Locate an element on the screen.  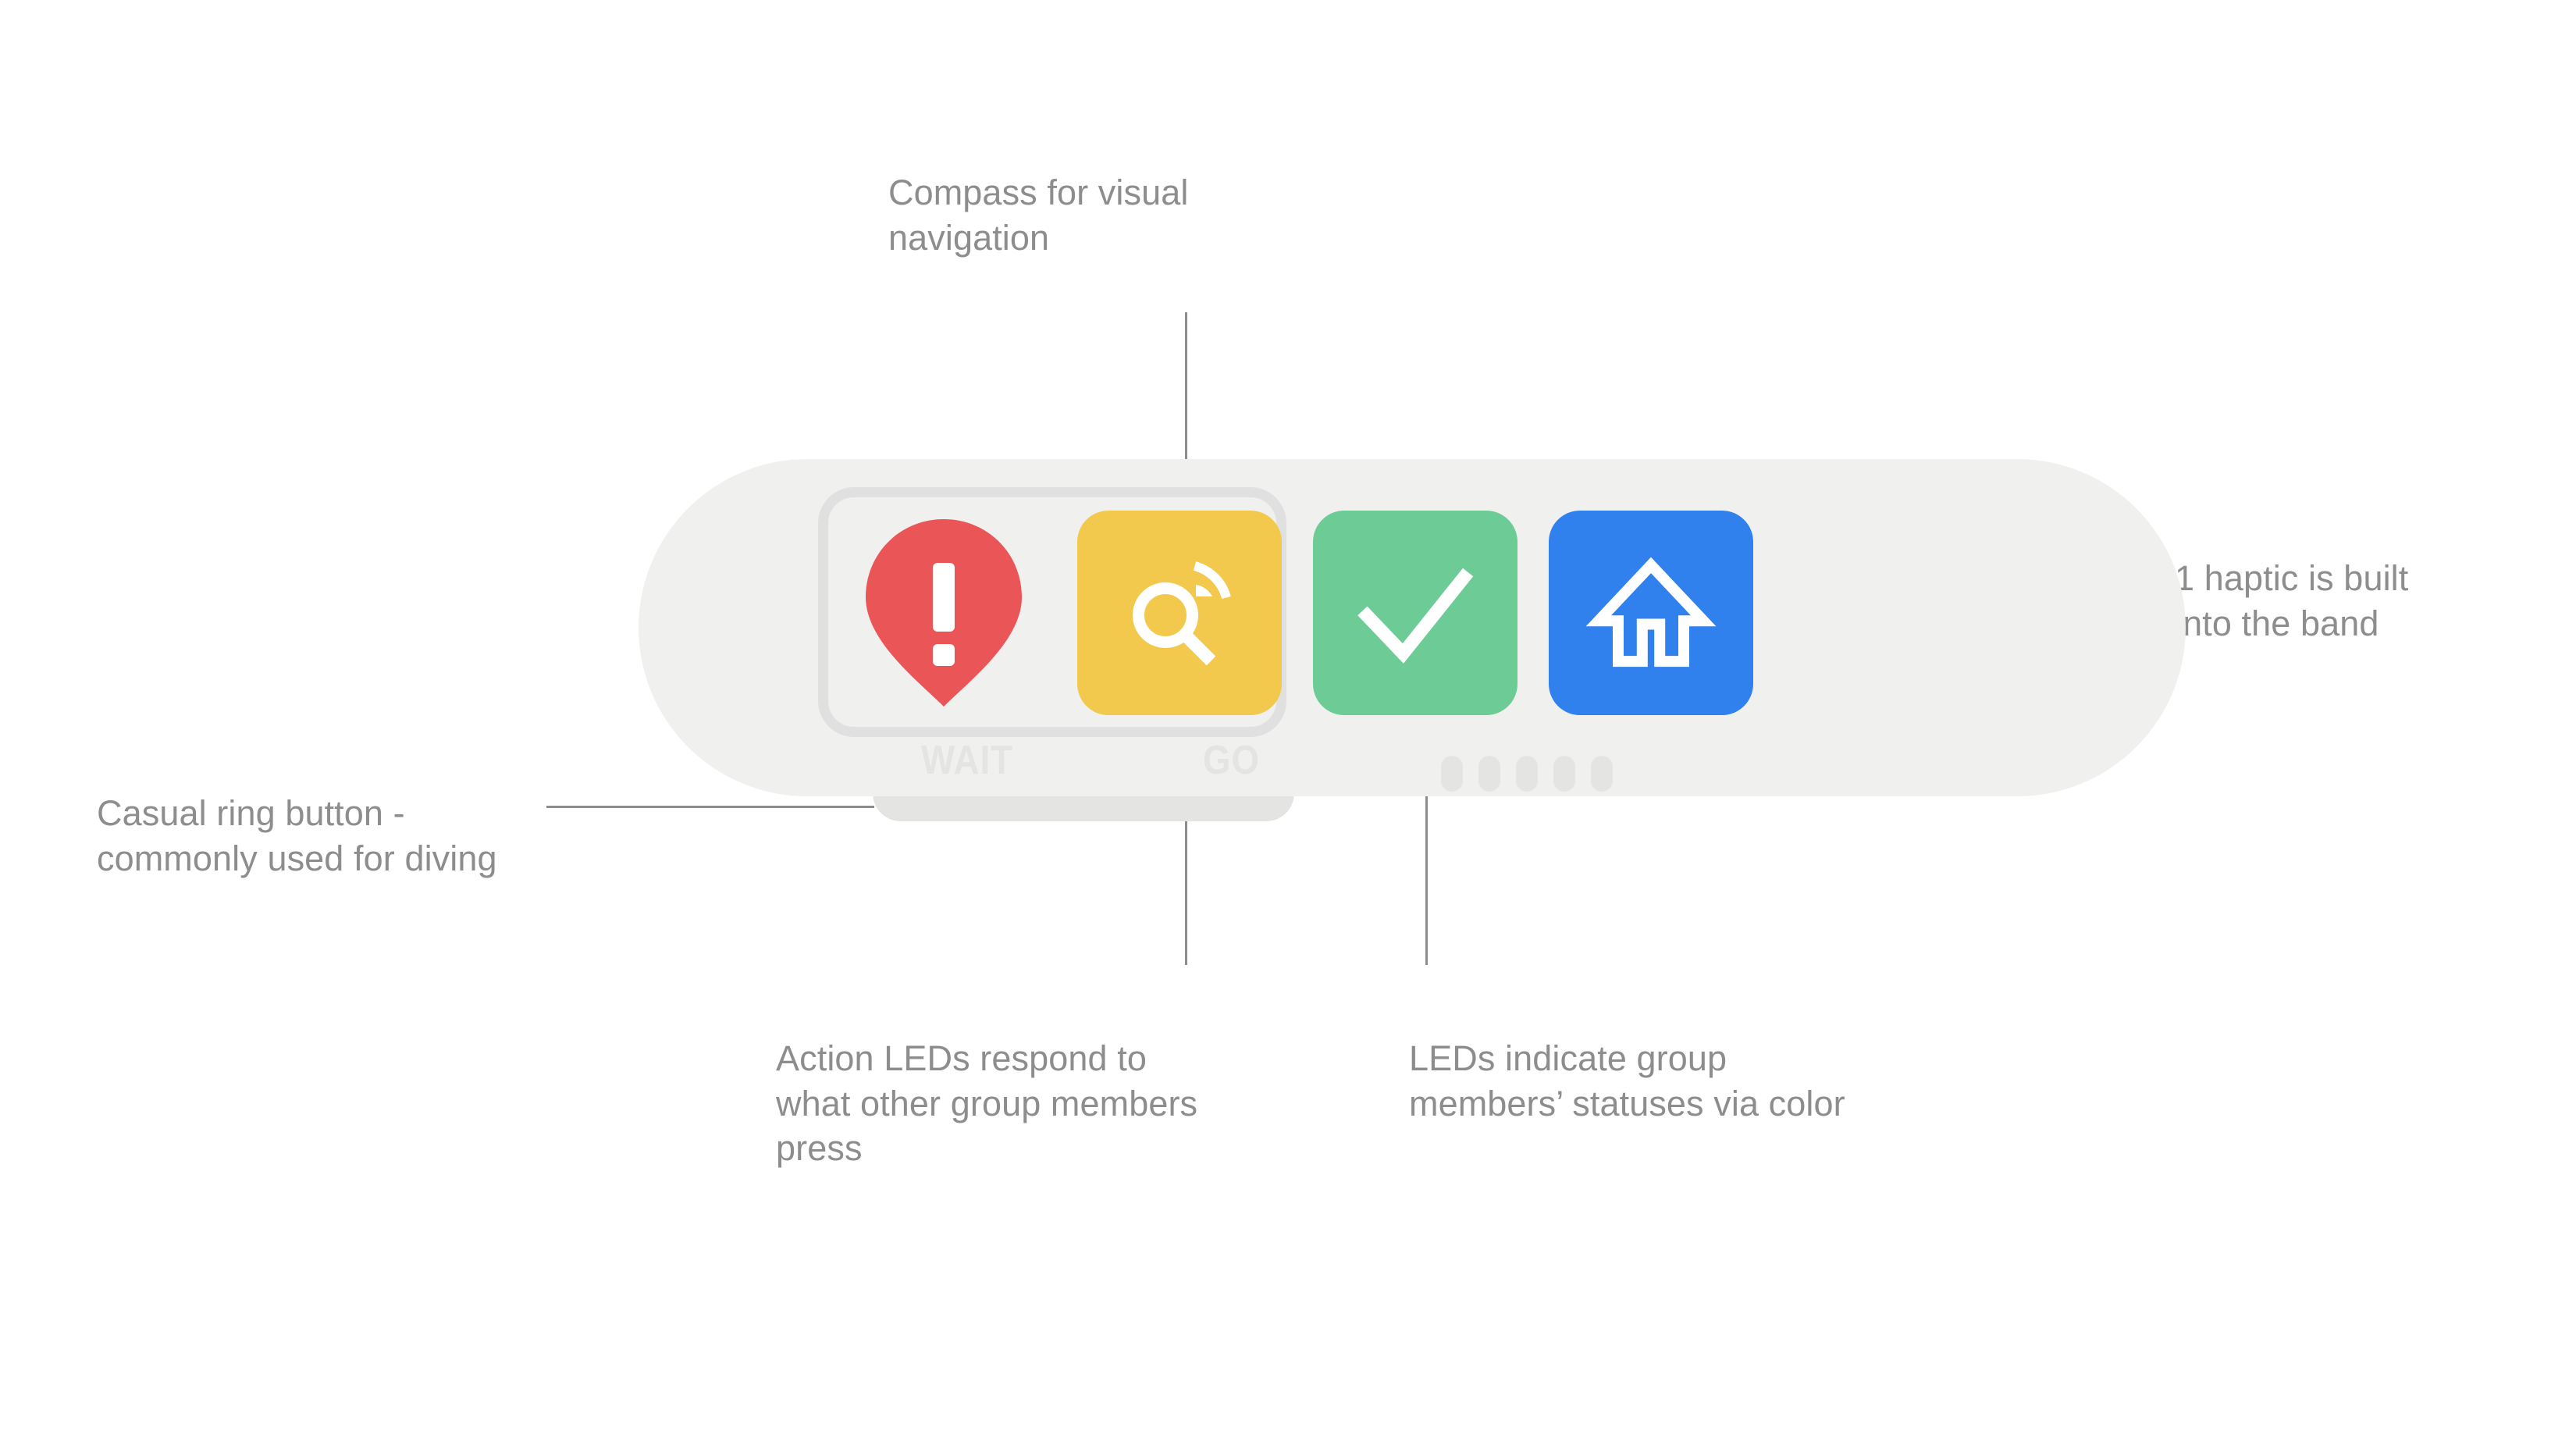
alert-pin-icon is located at coordinates (944, 613).